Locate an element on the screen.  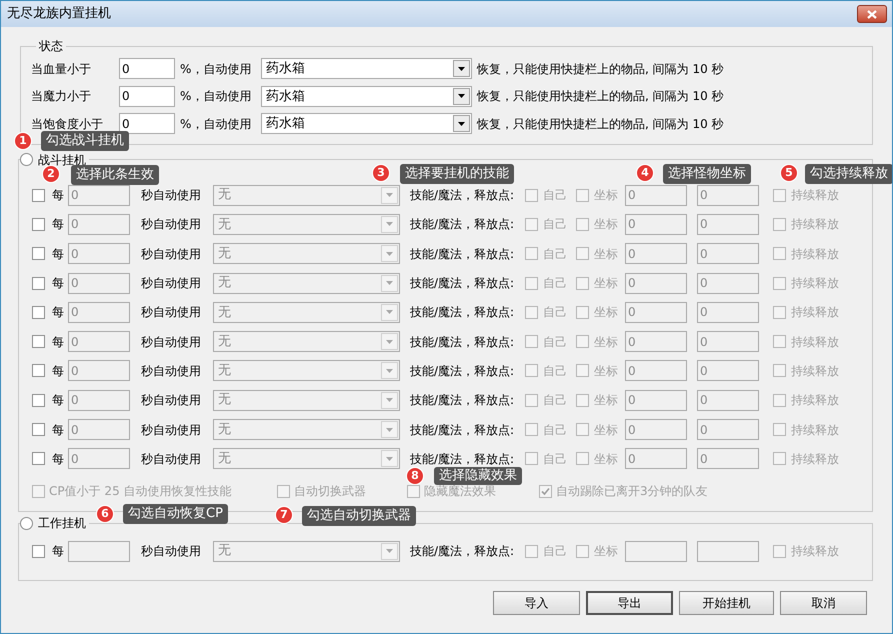
option-label: 隐藏魔法效果 is located at coordinates (460, 491).